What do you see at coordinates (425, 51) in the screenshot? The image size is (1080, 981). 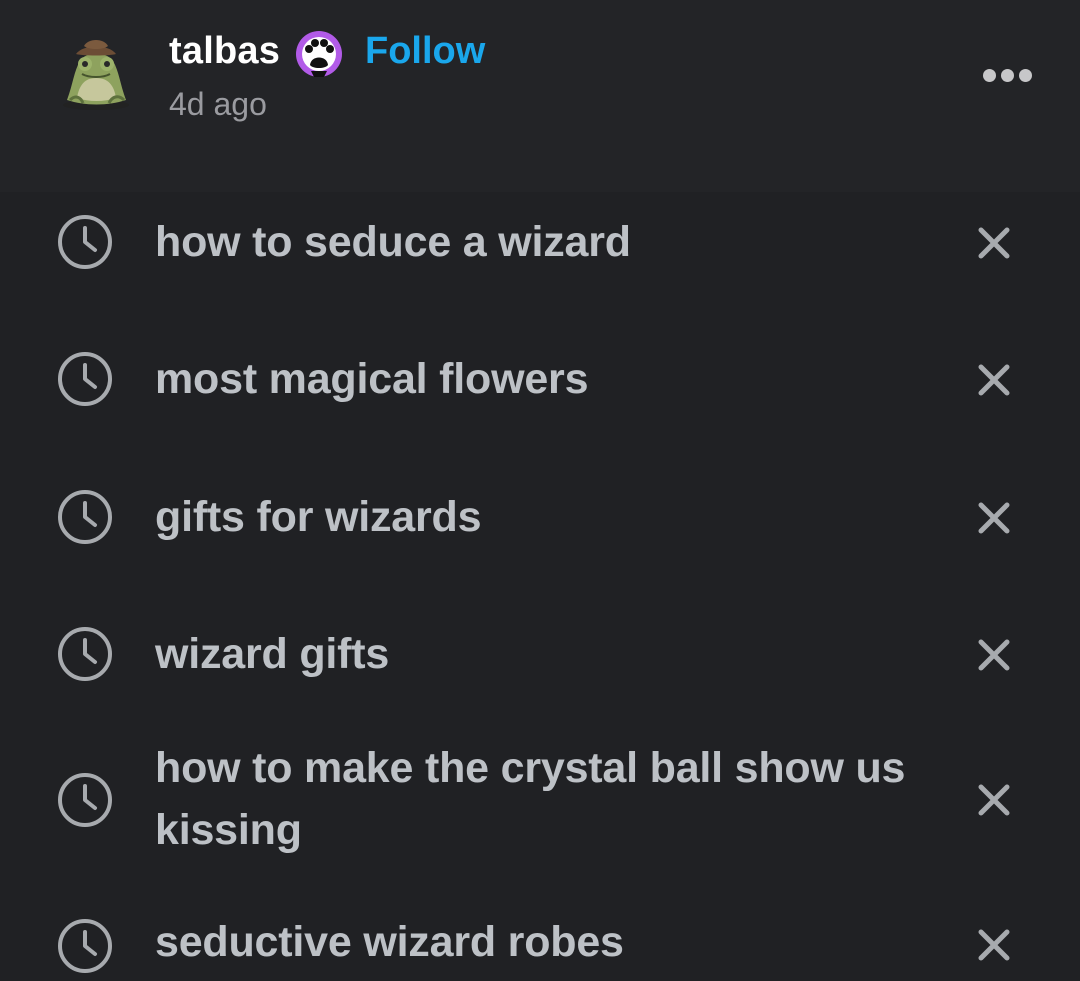 I see `follow-button: Follow` at bounding box center [425, 51].